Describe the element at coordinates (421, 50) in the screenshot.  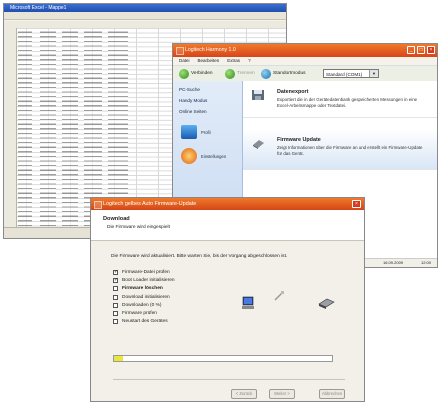
I see `maximize-button: □` at that location.